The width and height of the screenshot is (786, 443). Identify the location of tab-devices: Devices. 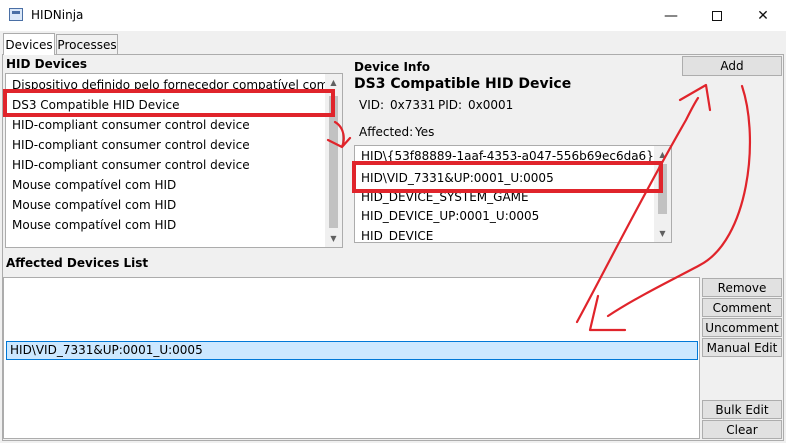
(29, 44).